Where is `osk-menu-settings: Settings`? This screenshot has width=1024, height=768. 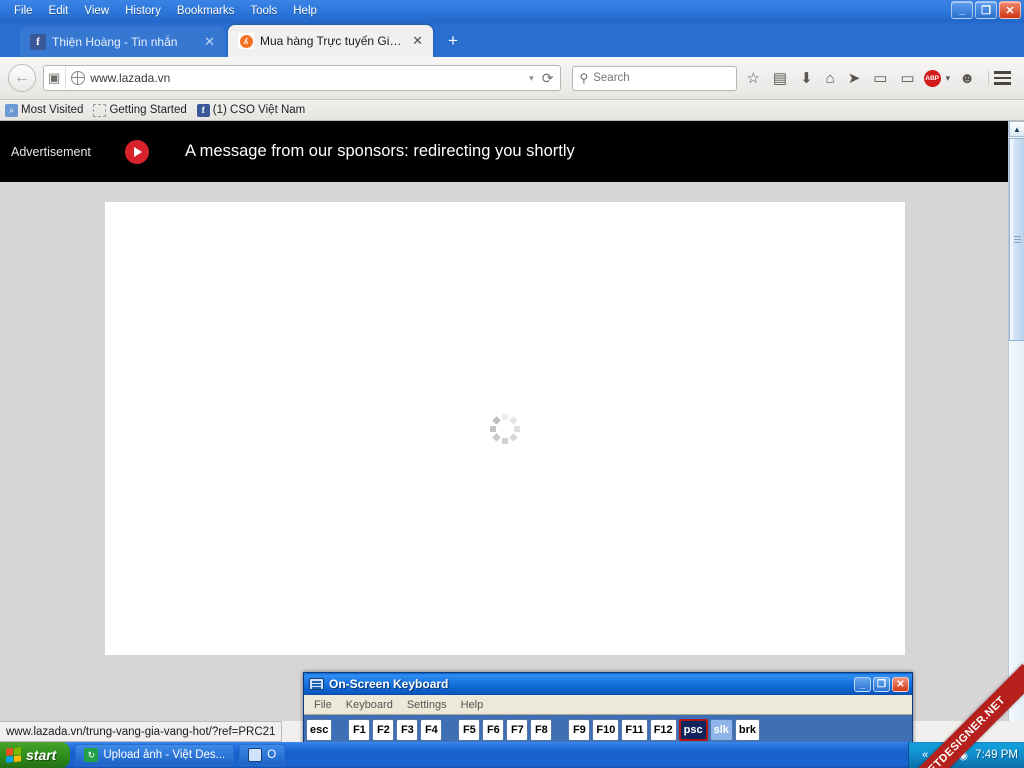
osk-menu-settings: Settings is located at coordinates (427, 705).